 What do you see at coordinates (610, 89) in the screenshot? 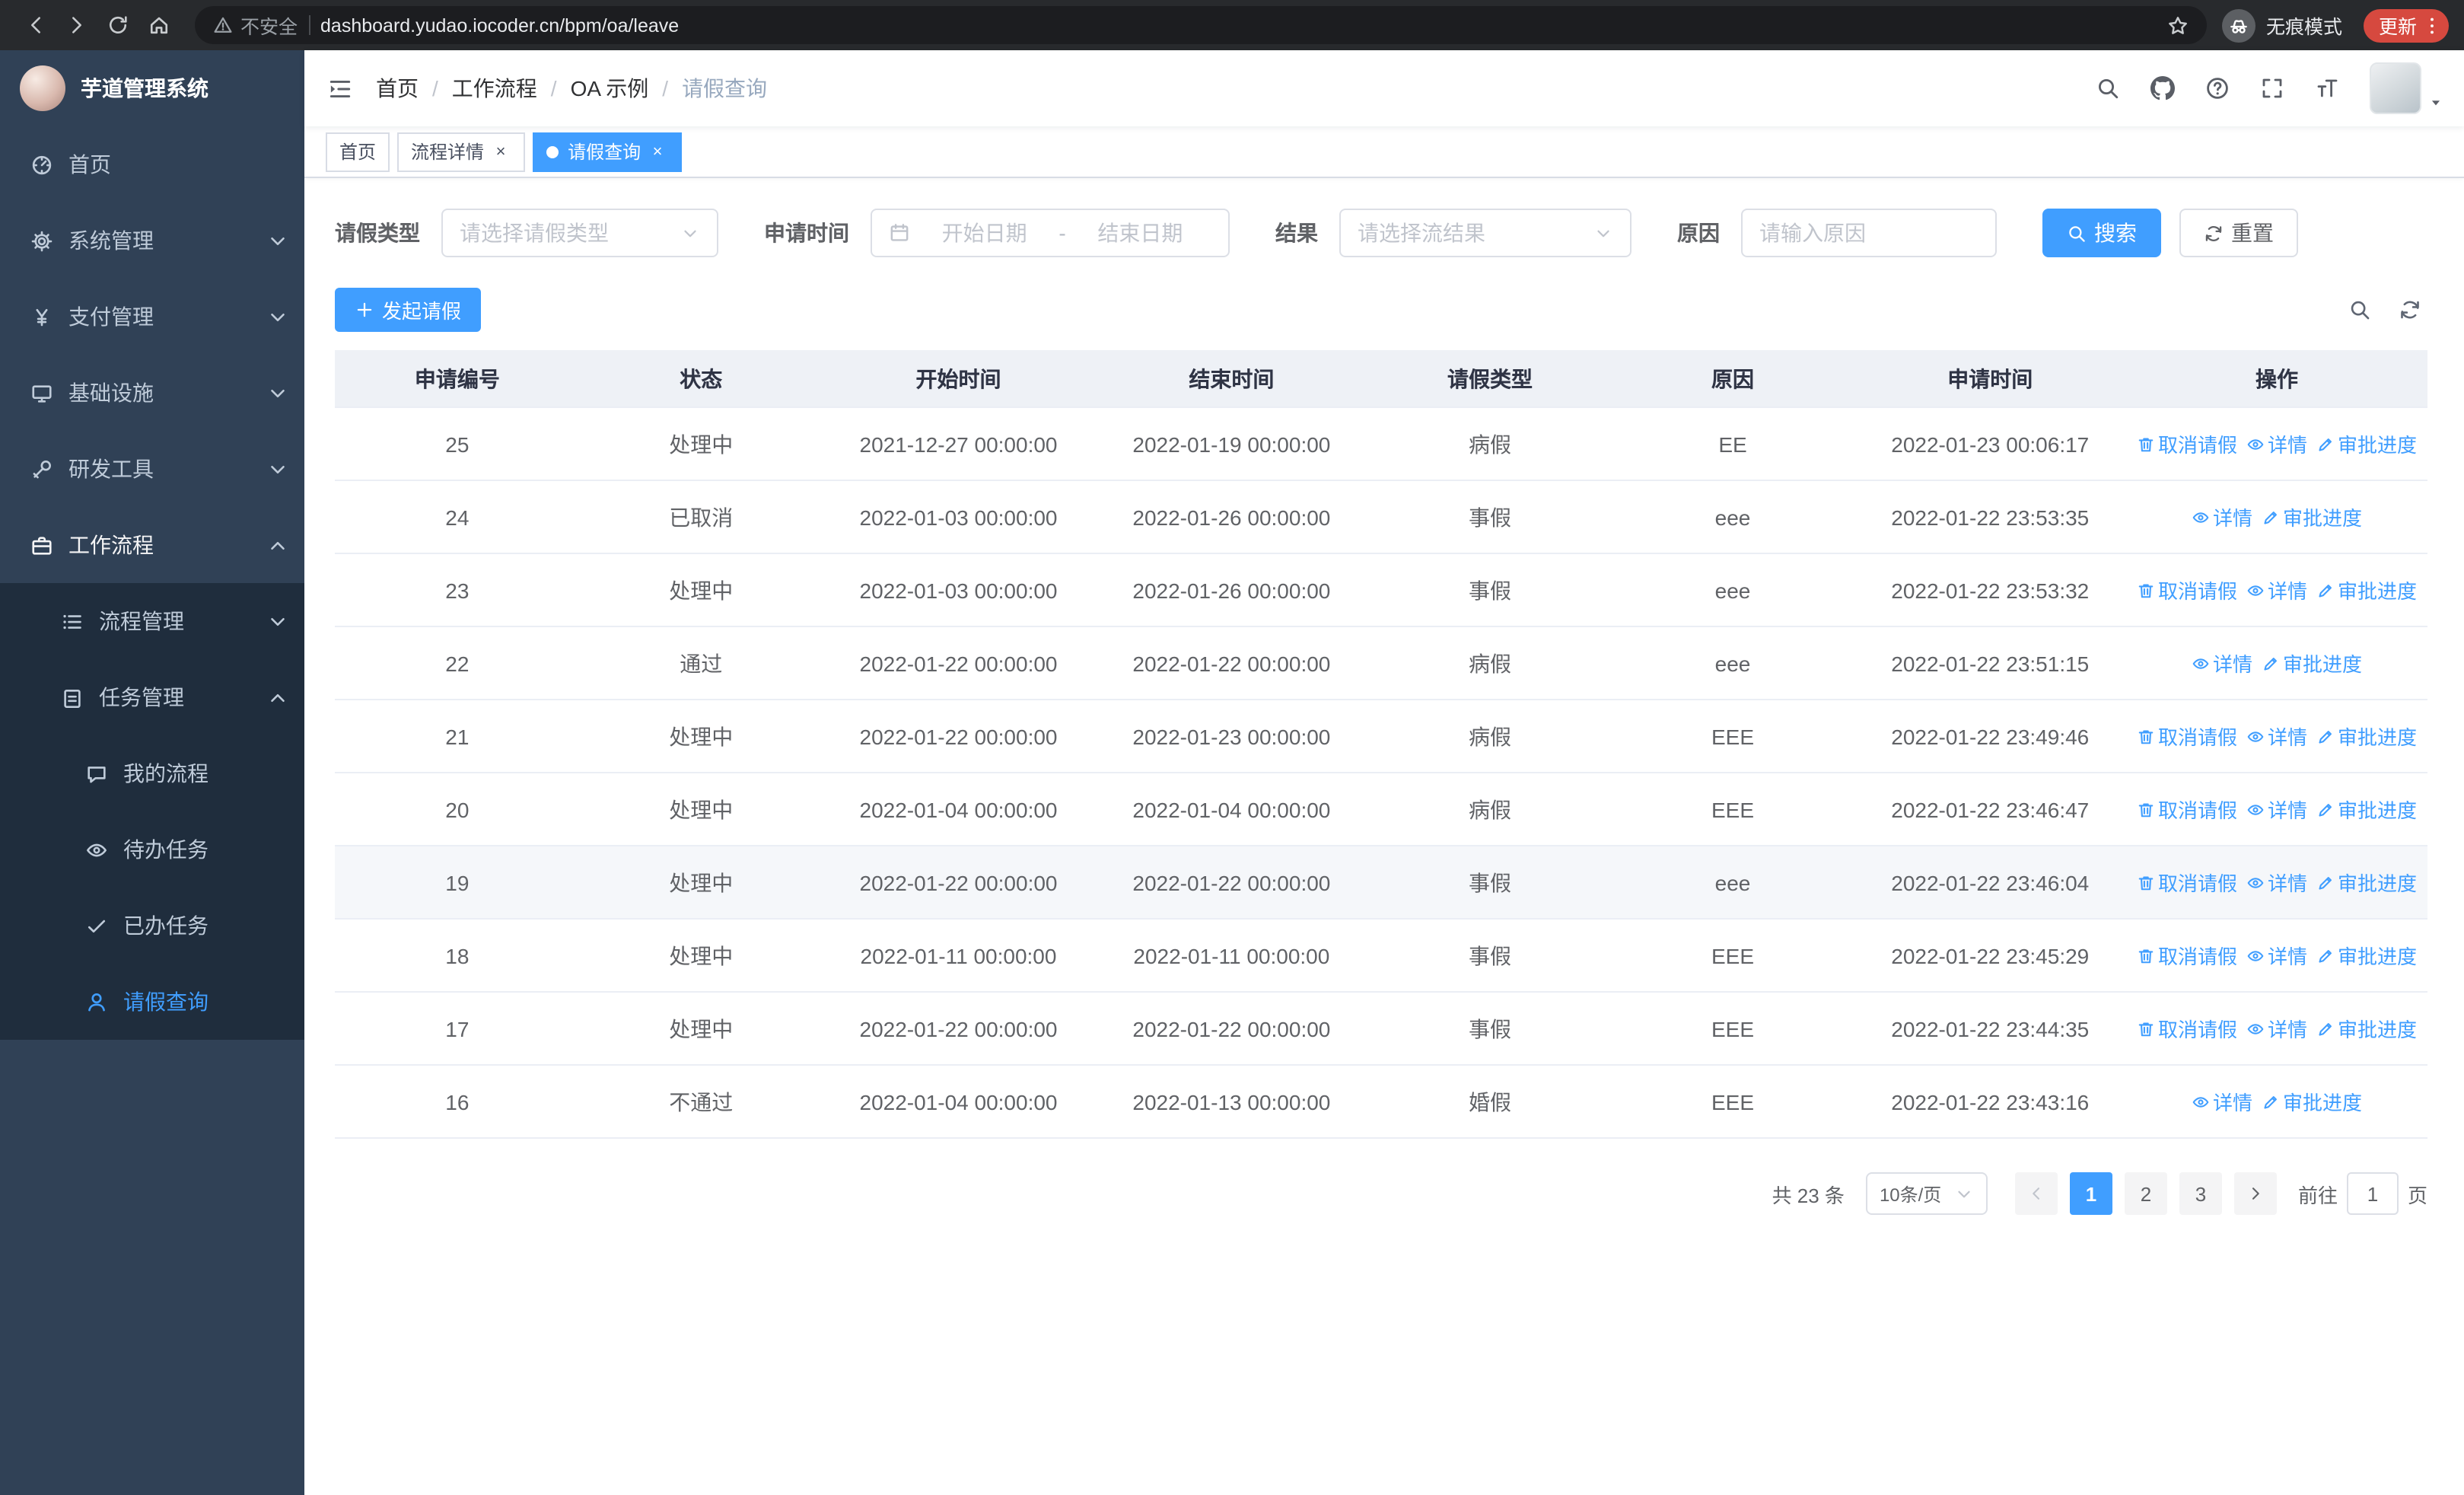
I see `breadcrumb-item: OA 示例` at bounding box center [610, 89].